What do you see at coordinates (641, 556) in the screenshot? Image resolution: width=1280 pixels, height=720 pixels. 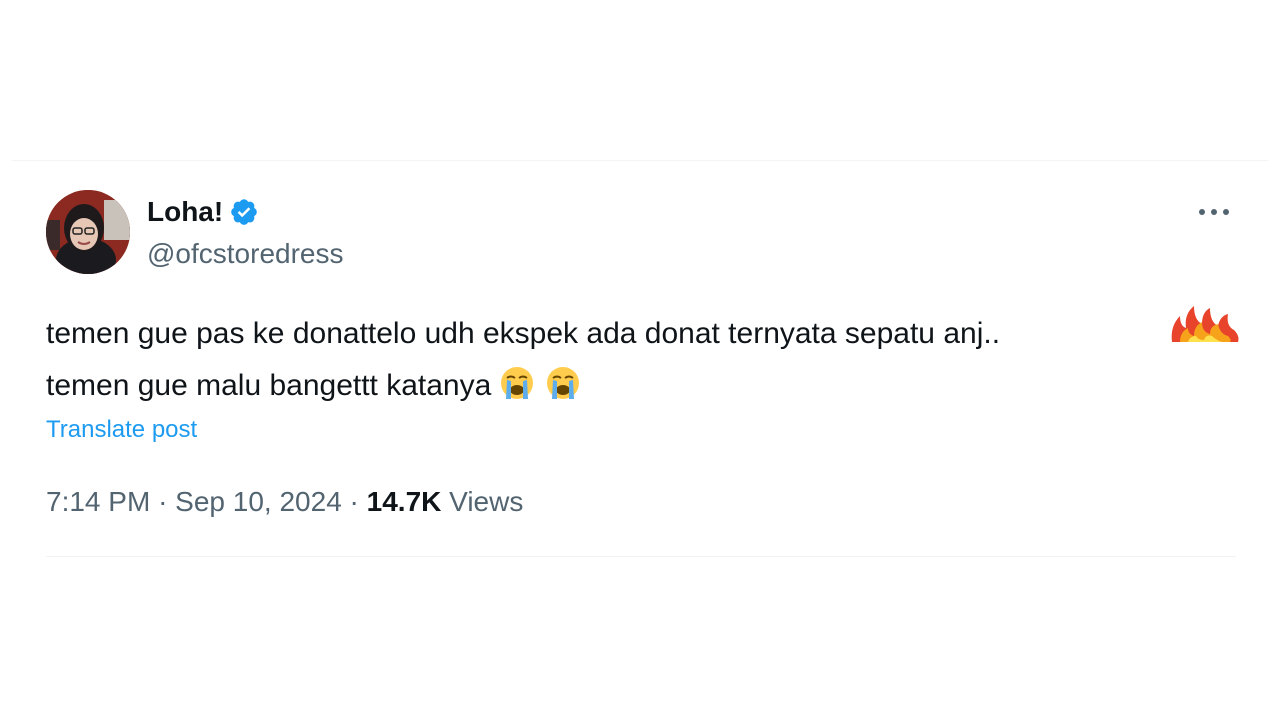 I see `divider` at bounding box center [641, 556].